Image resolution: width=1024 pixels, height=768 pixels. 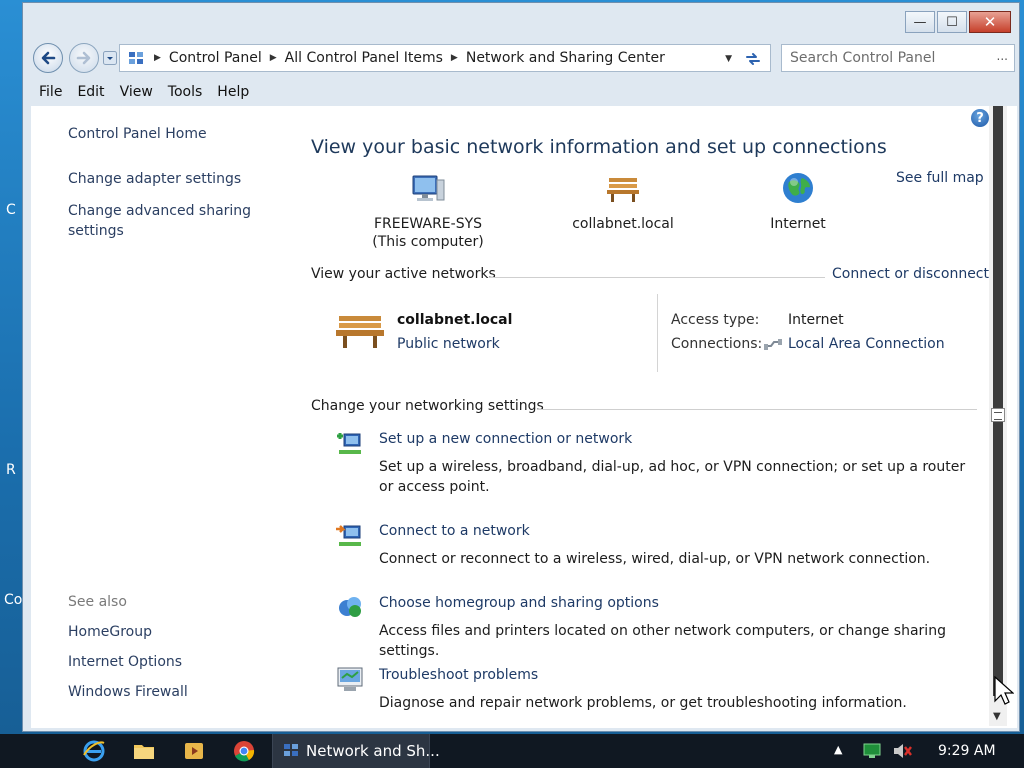 I want to click on recent-pages-button, so click(x=110, y=58).